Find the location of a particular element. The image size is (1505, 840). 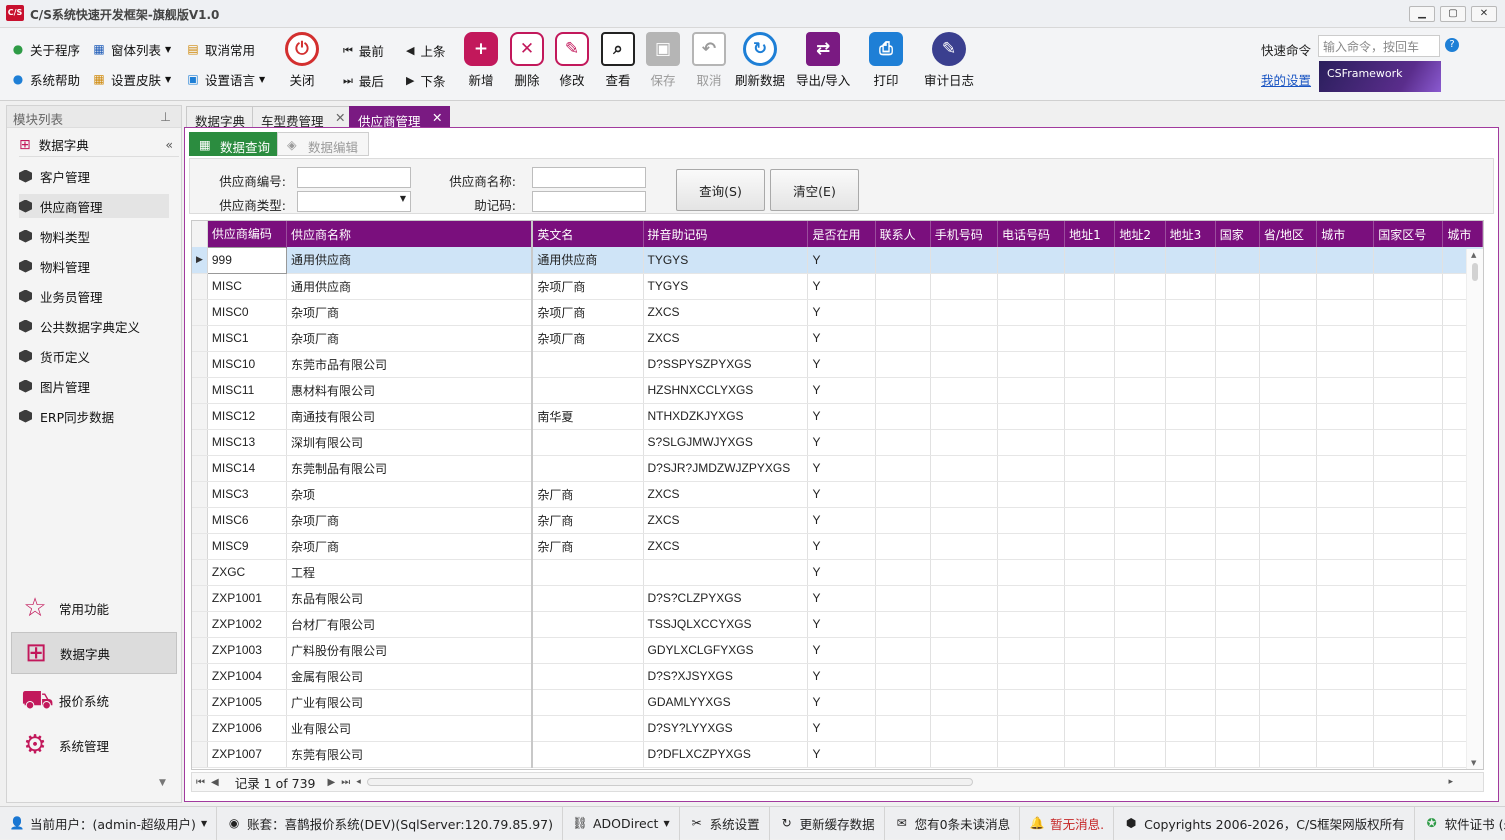

col-header: 供应商编码 is located at coordinates (247, 234).